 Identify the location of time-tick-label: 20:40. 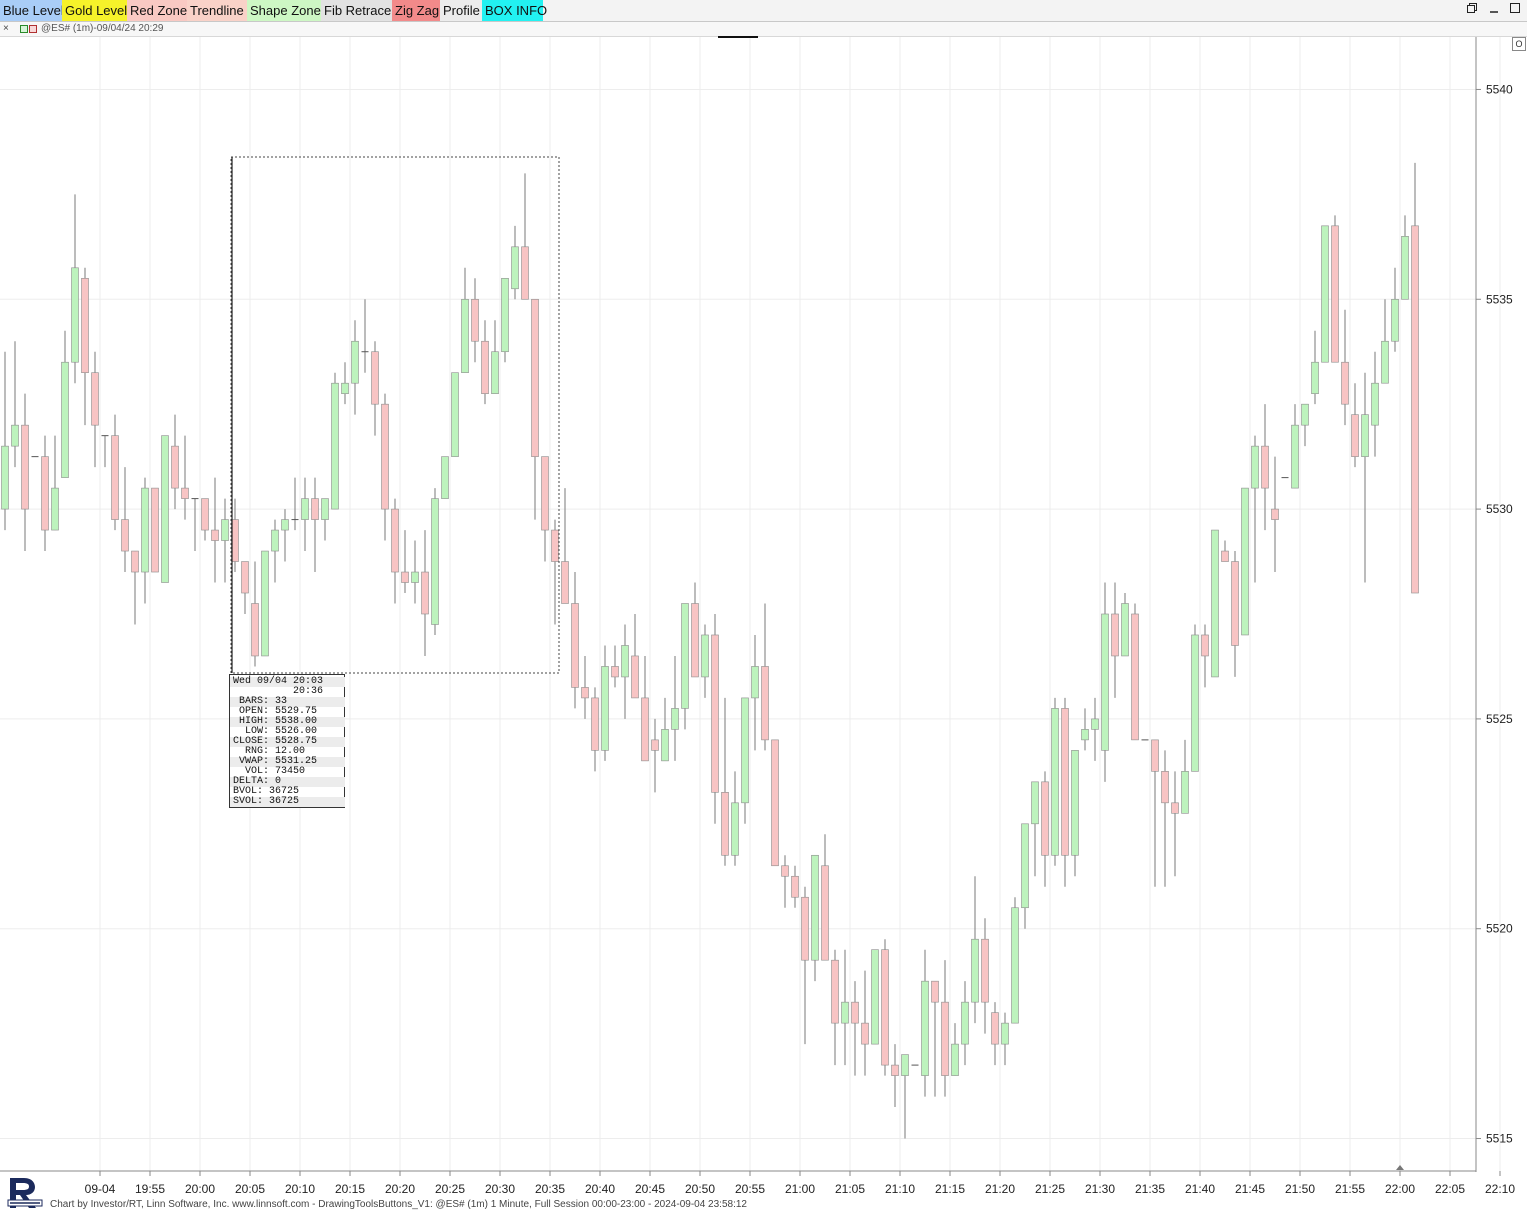
(600, 1189).